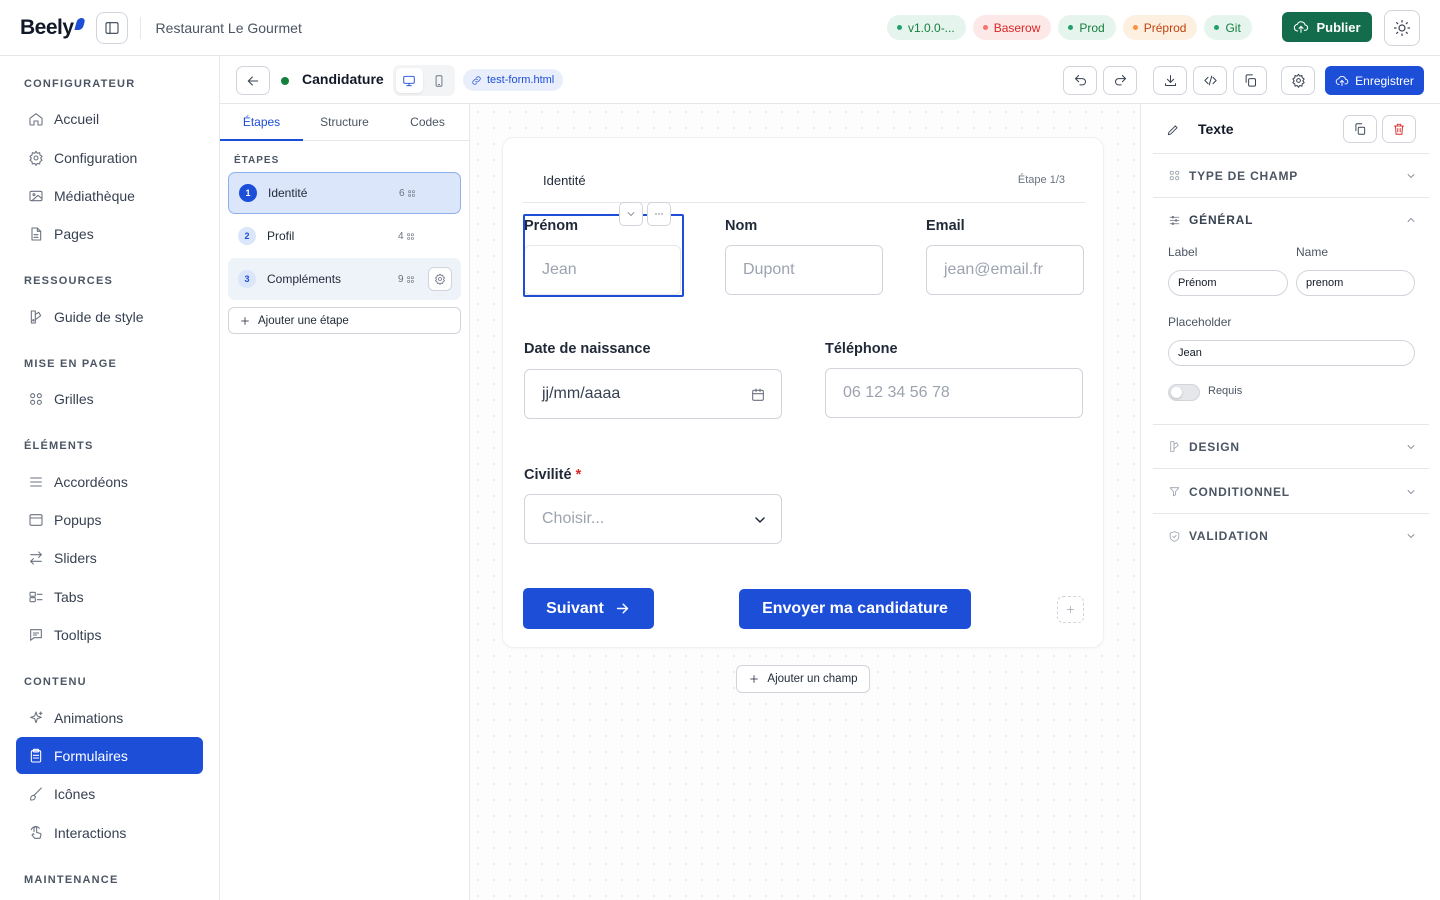 The height and width of the screenshot is (900, 1440). I want to click on theme-toggle-button, so click(1402, 28).